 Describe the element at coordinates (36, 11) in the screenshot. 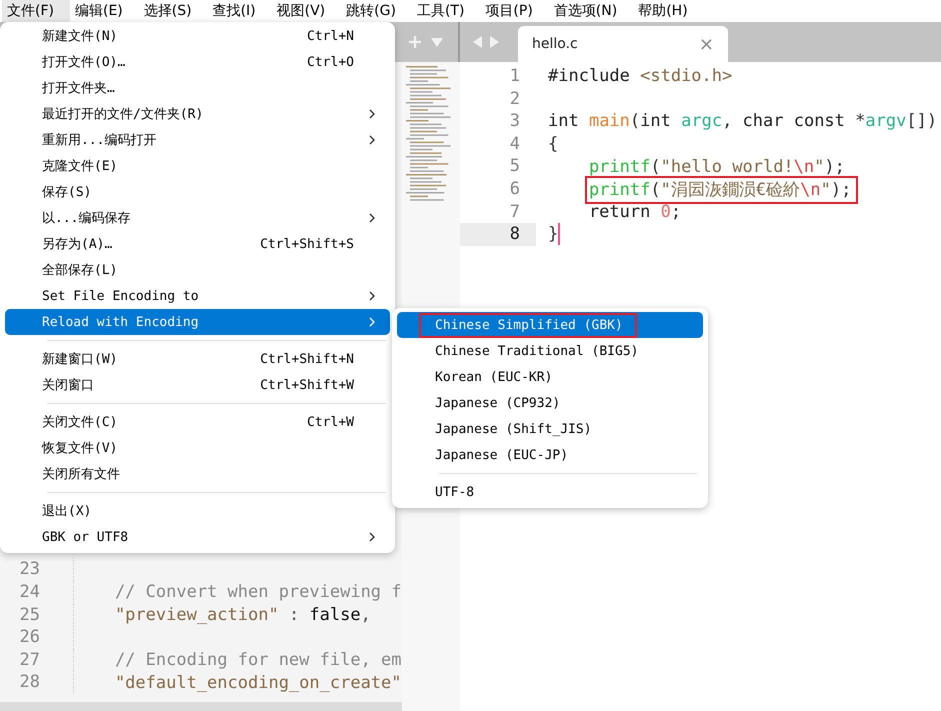

I see `menu-bar-item: 文件(F)` at that location.